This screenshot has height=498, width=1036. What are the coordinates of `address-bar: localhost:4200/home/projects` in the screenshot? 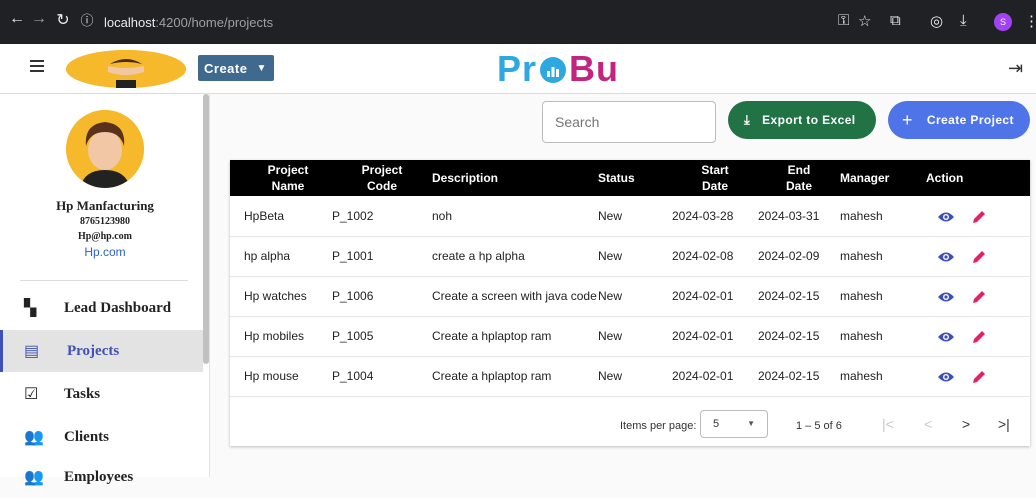 It's located at (489, 22).